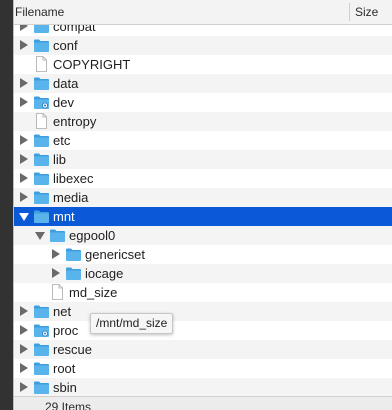 This screenshot has height=410, width=392. Describe the element at coordinates (60, 159) in the screenshot. I see `filename-label: lib` at that location.